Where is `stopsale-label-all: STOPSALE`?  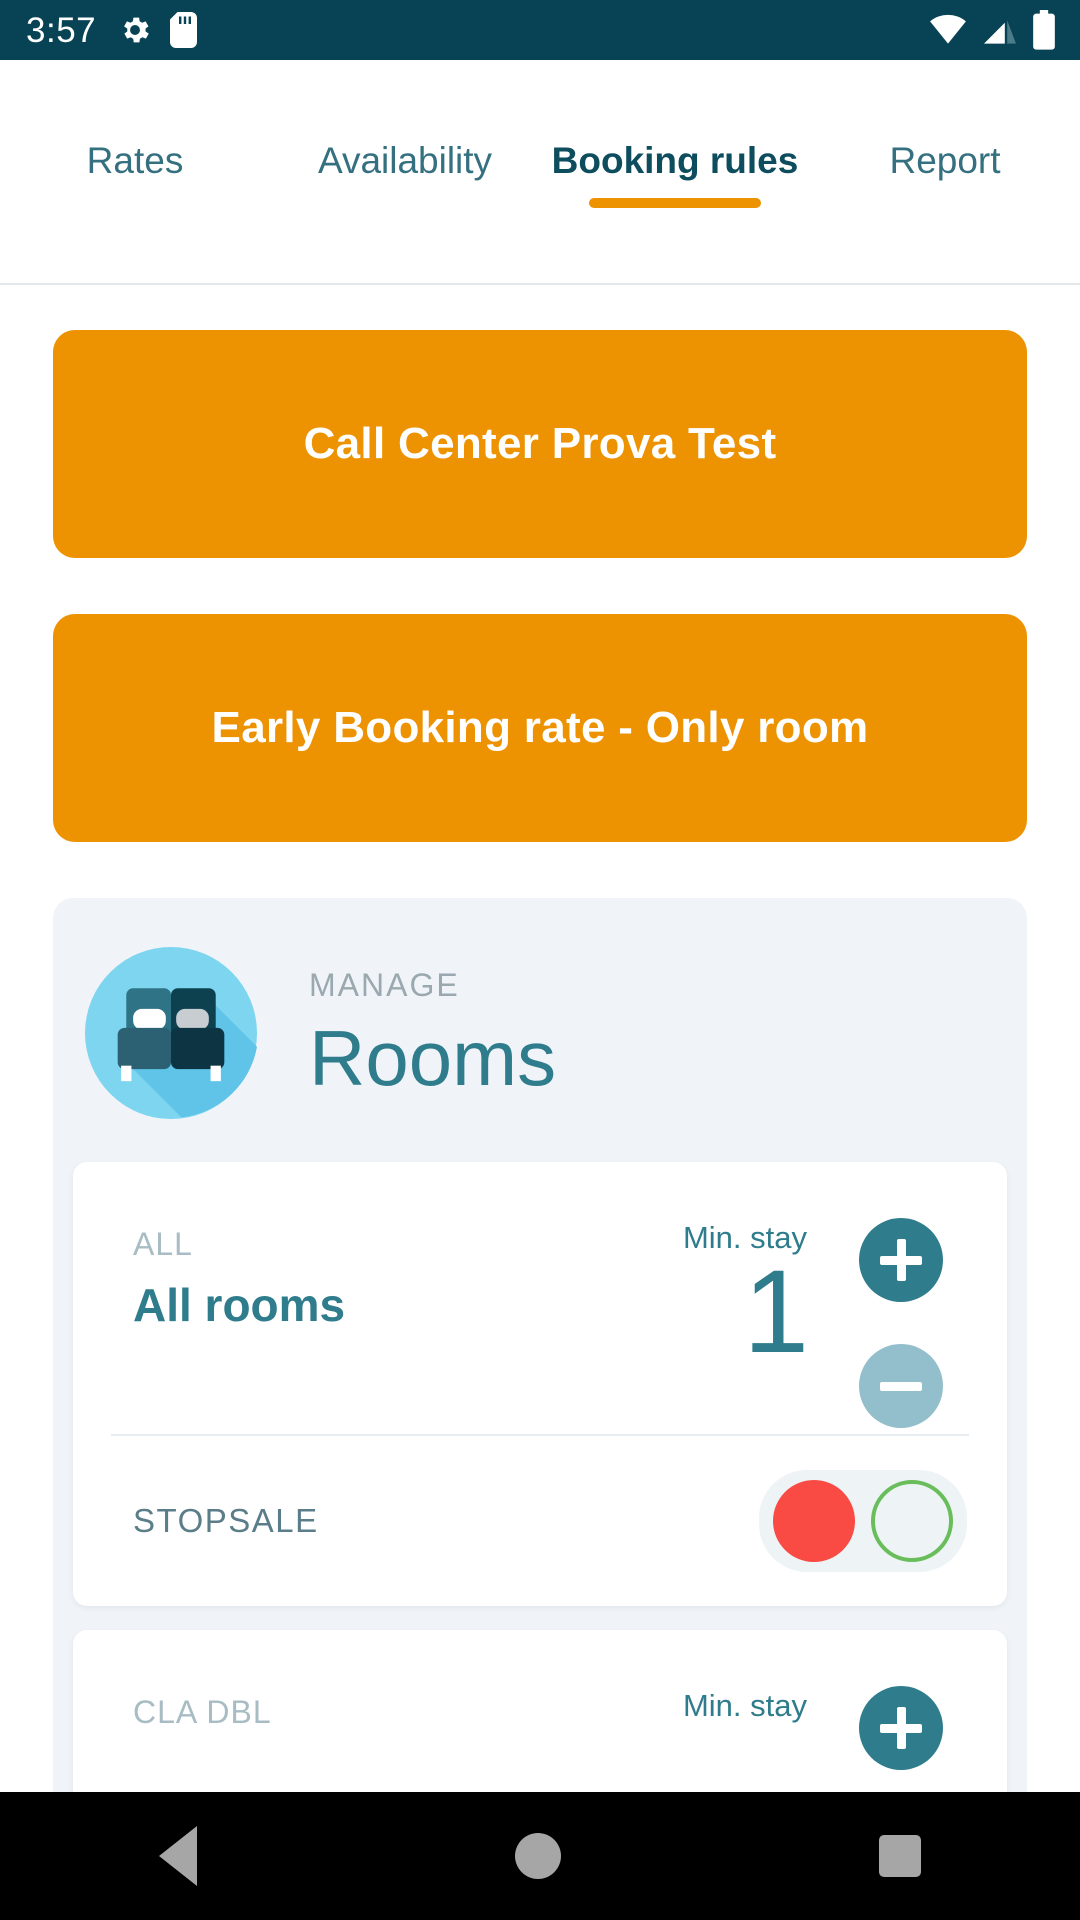
stopsale-label-all: STOPSALE is located at coordinates (226, 1520).